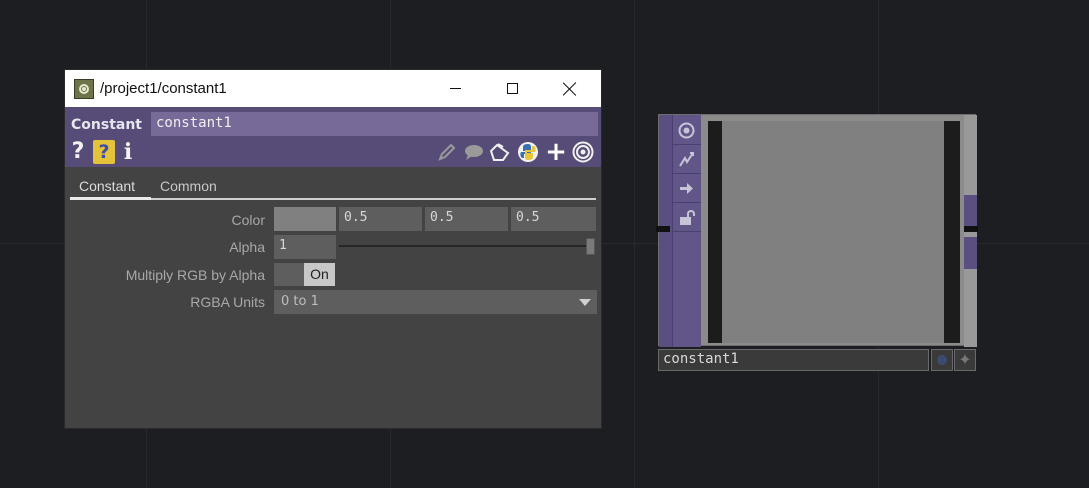  I want to click on lock-icon, so click(687, 217).